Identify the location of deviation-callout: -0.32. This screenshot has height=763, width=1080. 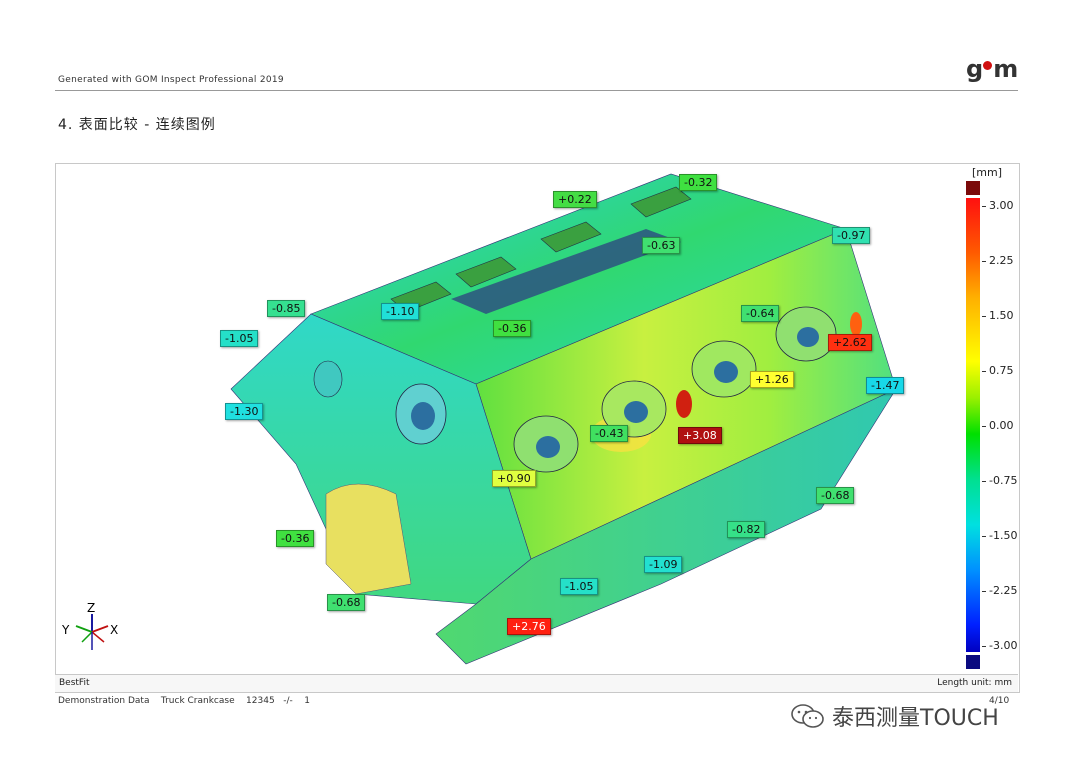
(698, 182).